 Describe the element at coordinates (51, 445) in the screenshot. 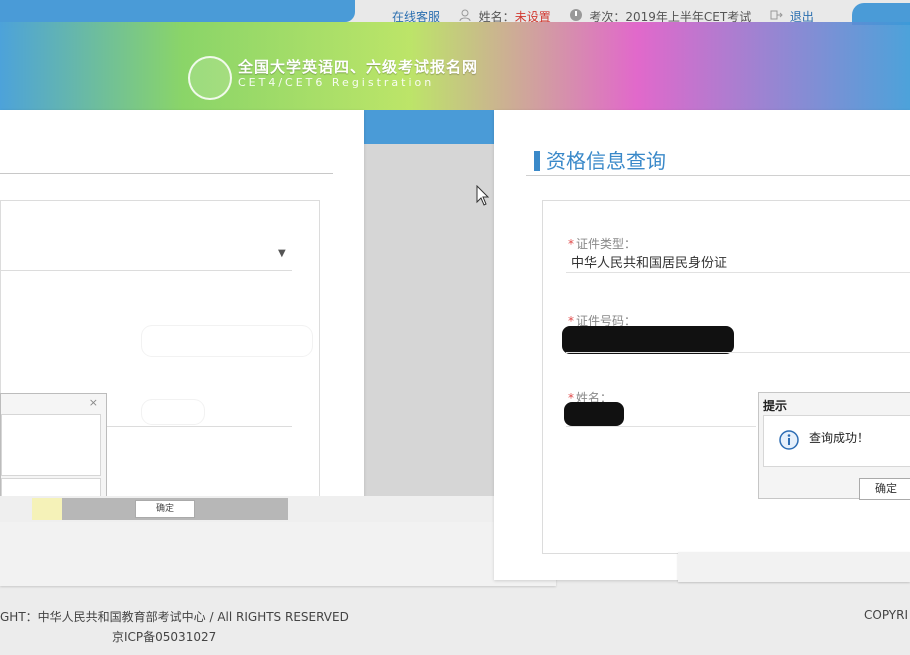

I see `mini-dialog-body` at that location.